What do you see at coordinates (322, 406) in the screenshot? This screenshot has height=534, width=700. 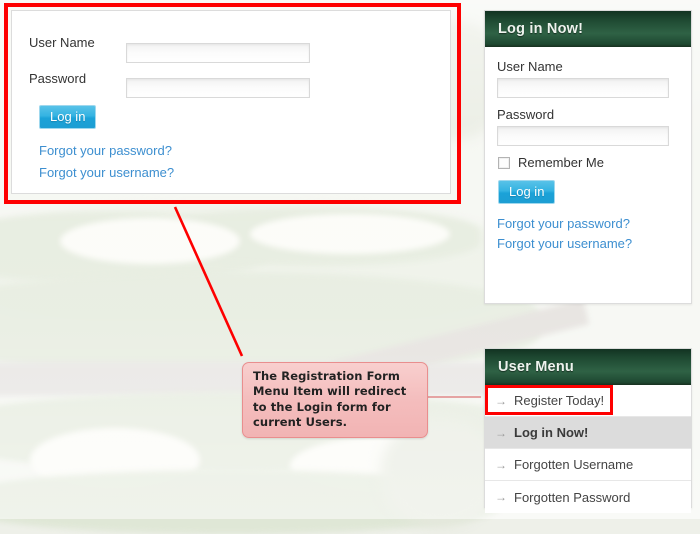 I see `callout-line-3: to the Login form for` at bounding box center [322, 406].